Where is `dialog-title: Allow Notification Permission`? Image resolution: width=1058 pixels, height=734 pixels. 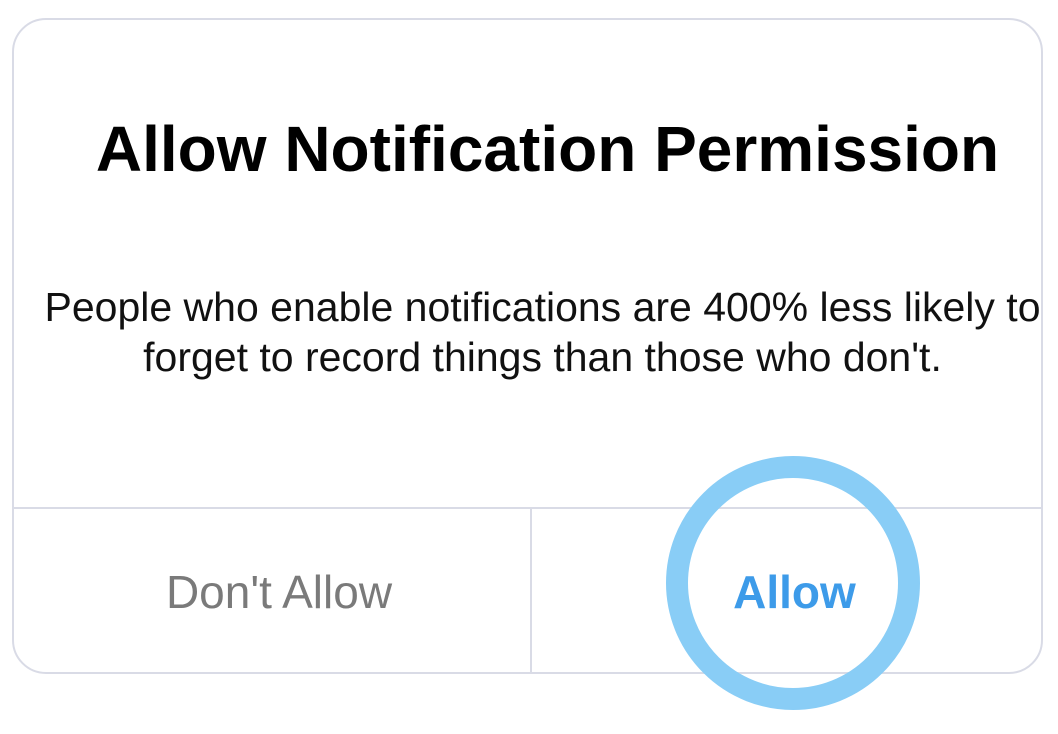 dialog-title: Allow Notification Permission is located at coordinates (547, 149).